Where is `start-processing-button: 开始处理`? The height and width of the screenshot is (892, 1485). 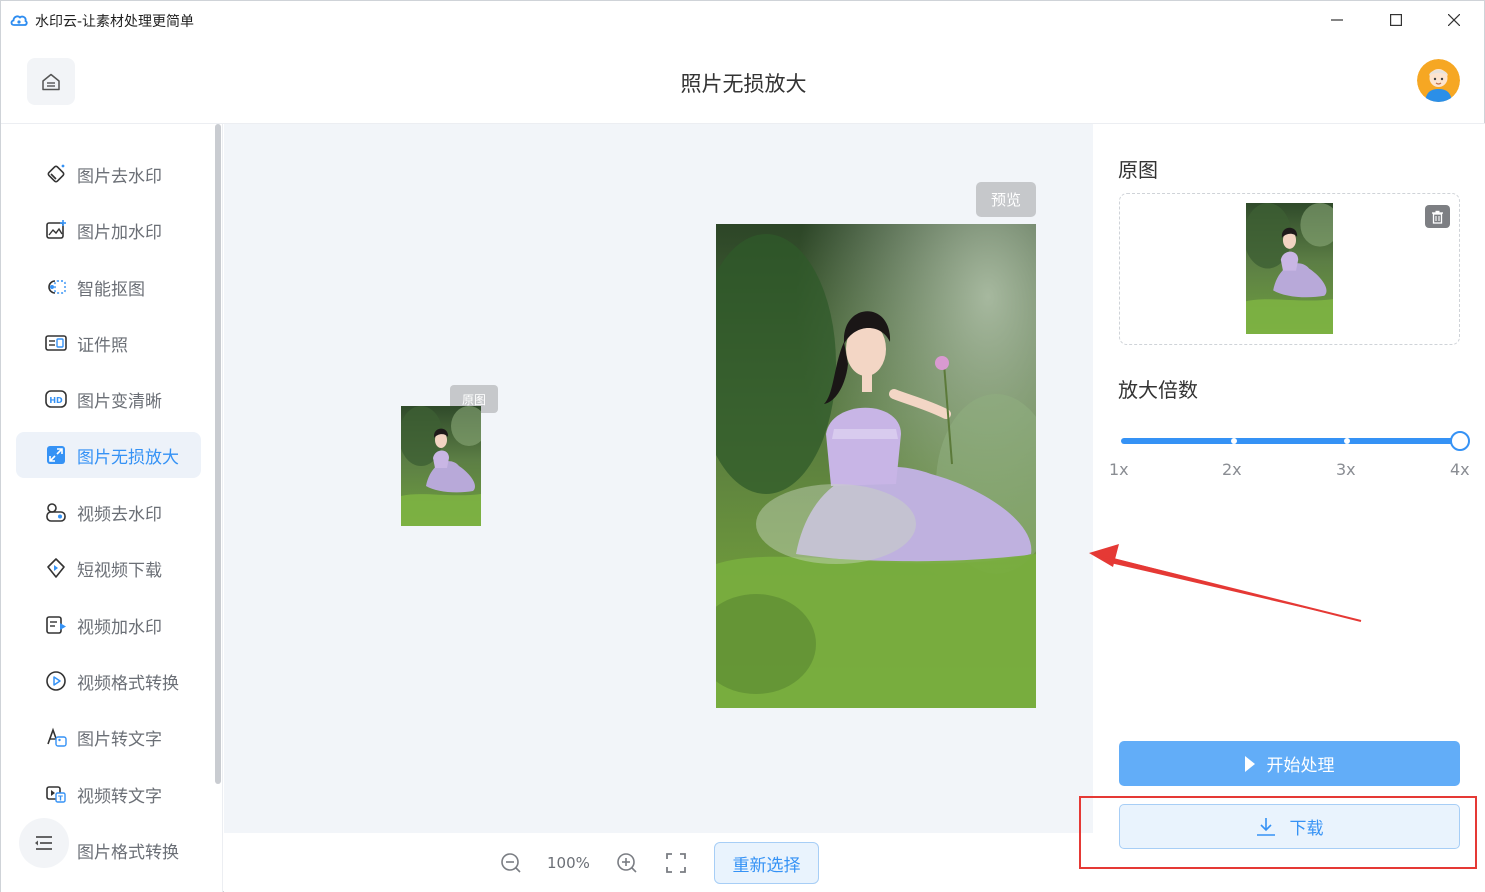
start-processing-button: 开始处理 is located at coordinates (1289, 763).